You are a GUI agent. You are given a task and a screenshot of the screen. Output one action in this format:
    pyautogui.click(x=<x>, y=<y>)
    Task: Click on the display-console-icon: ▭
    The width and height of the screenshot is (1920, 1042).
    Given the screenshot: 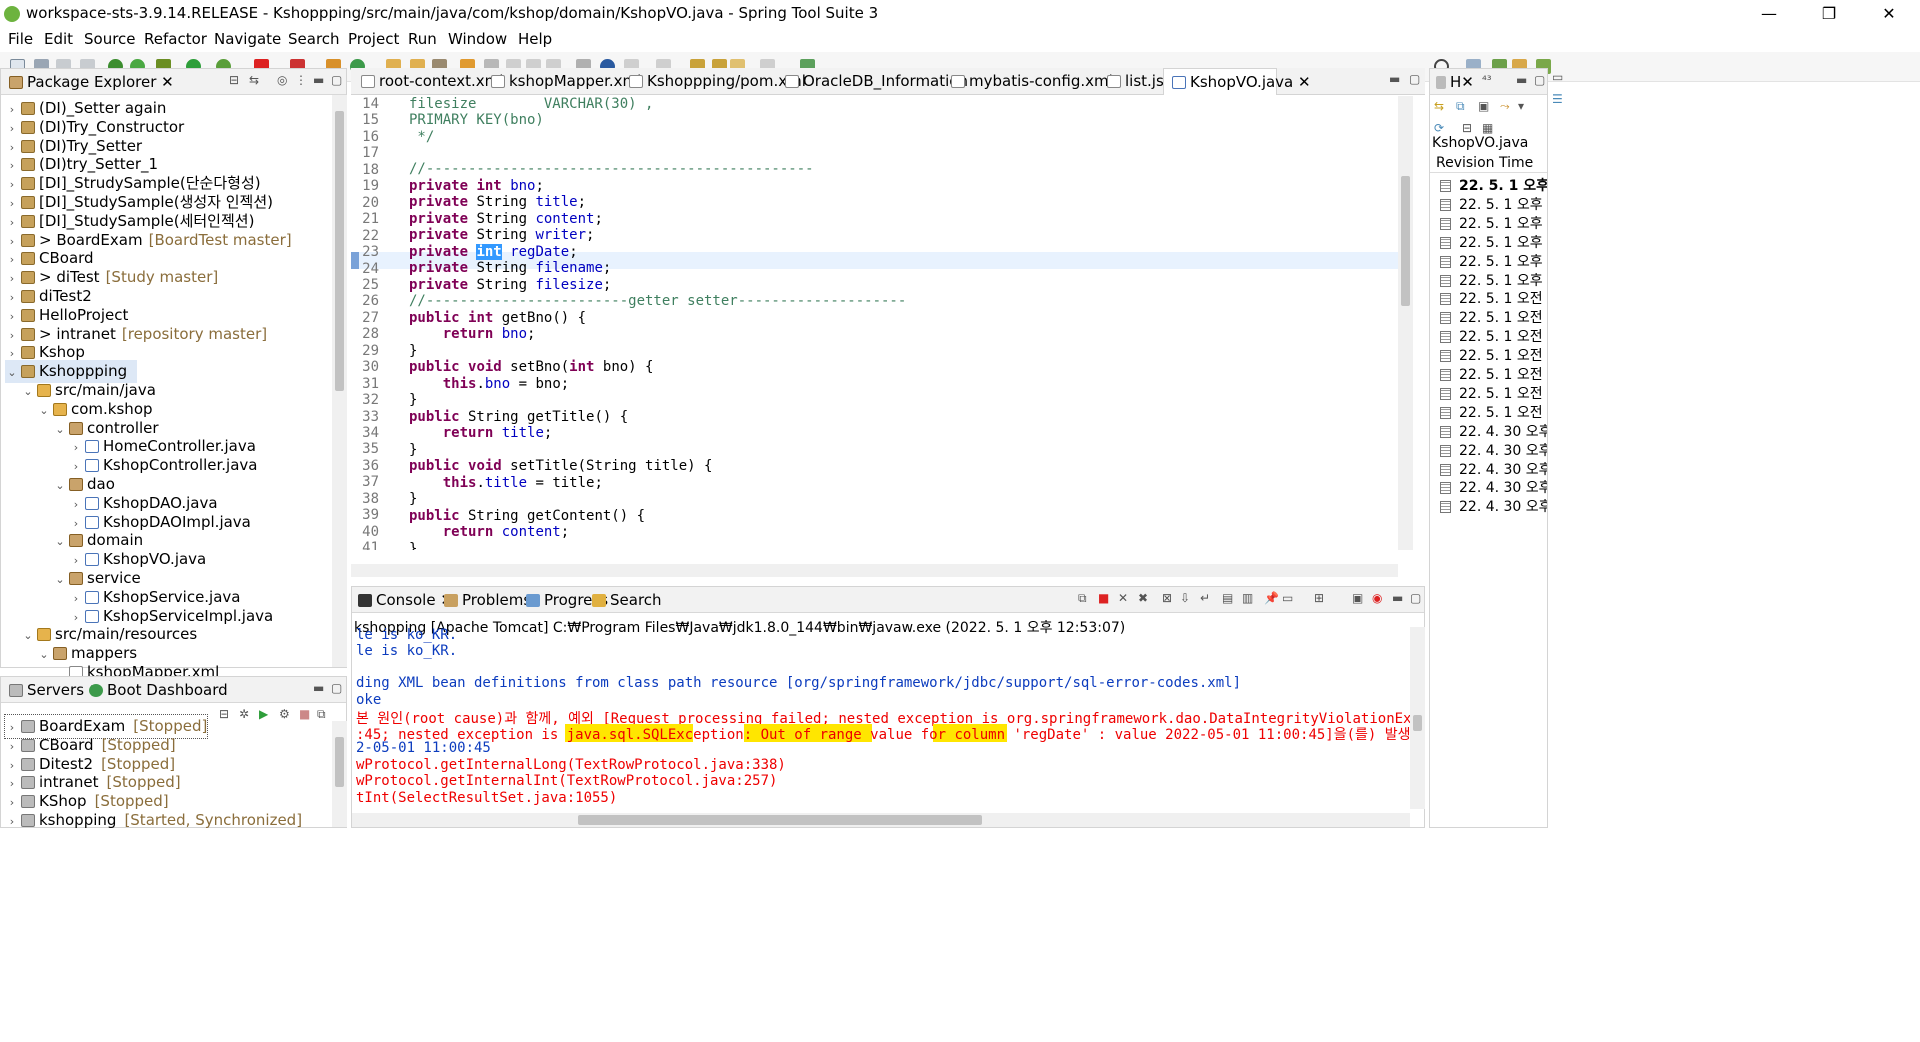 What is the action you would take?
    pyautogui.click(x=1287, y=598)
    